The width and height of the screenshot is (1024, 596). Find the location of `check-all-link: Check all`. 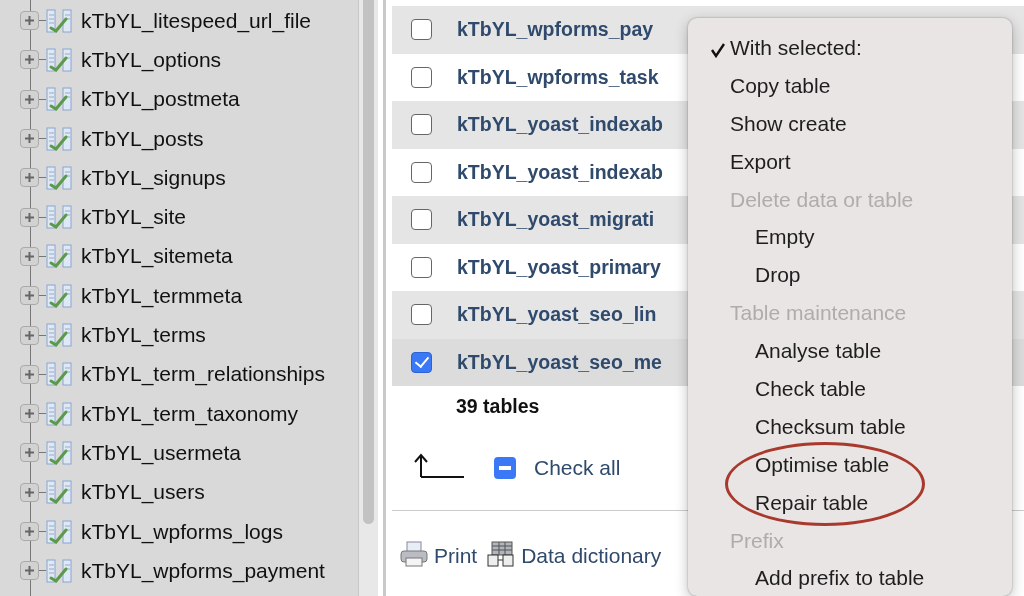

check-all-link: Check all is located at coordinates (577, 468).